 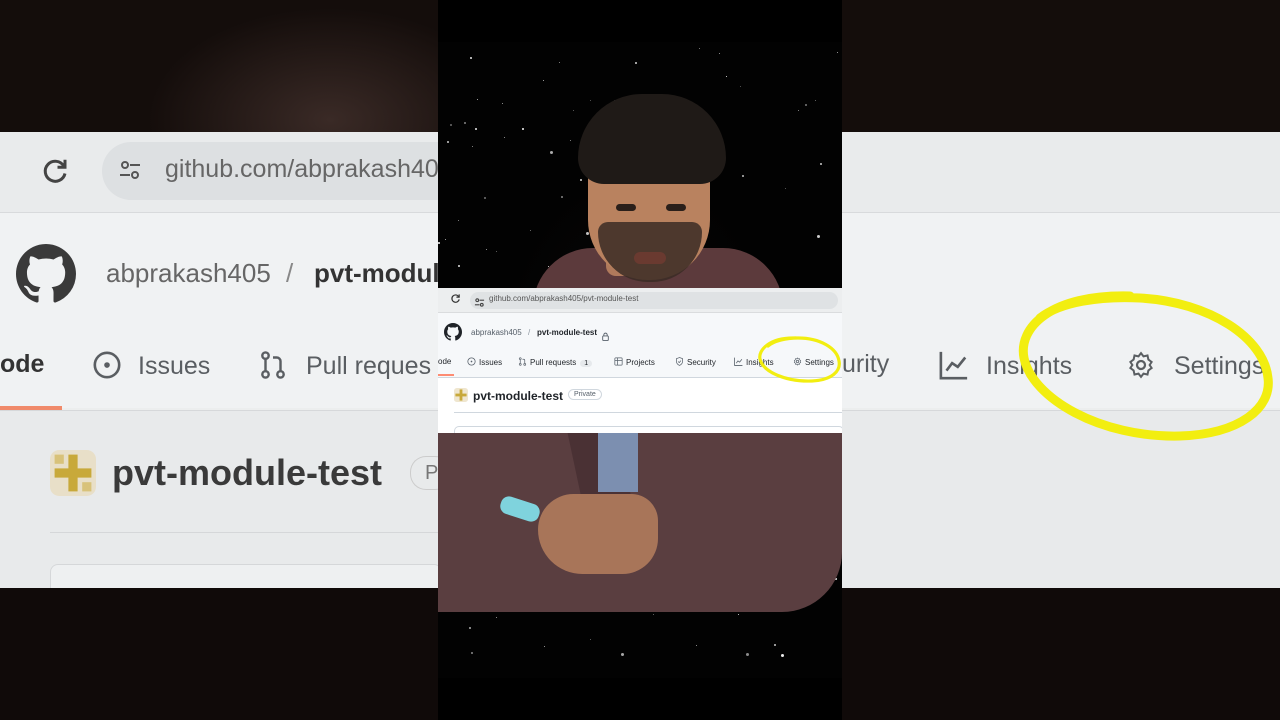 I want to click on tab-security-label: Security, so click(x=701, y=362).